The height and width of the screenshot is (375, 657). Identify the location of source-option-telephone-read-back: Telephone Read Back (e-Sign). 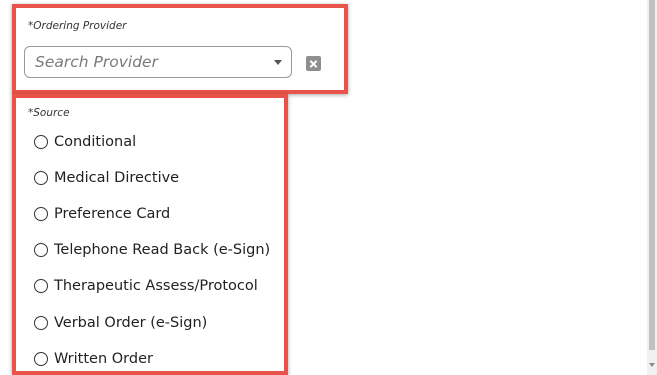
(152, 250).